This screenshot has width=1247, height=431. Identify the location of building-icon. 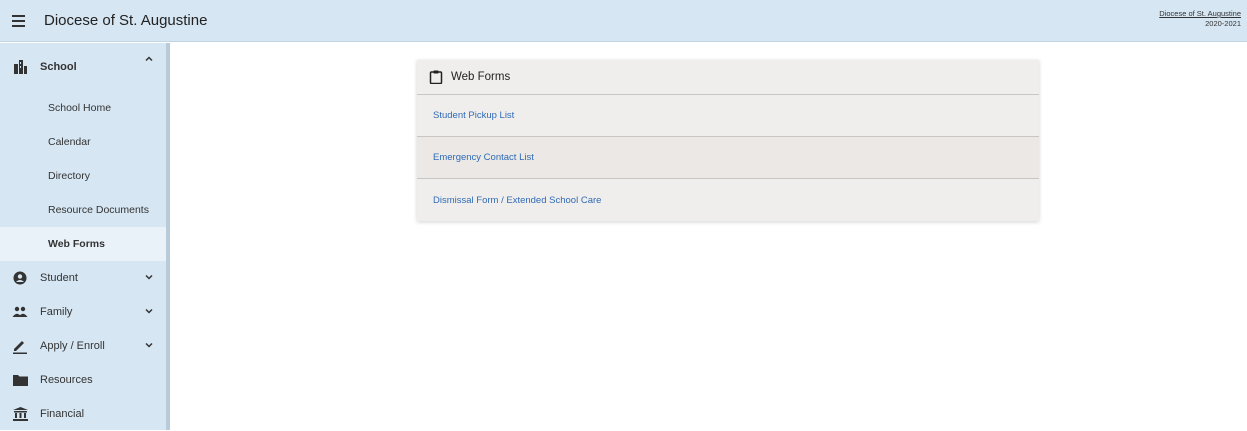
(20, 67).